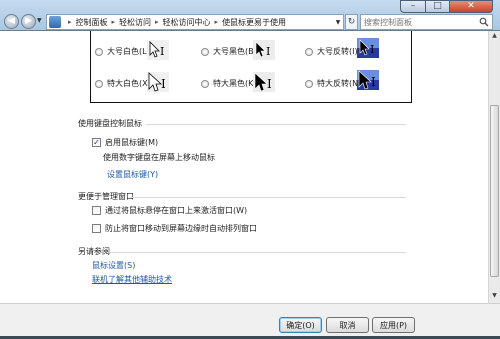  Describe the element at coordinates (158, 82) in the screenshot. I see `extra-large-white-pointer-preview-icon: I` at that location.